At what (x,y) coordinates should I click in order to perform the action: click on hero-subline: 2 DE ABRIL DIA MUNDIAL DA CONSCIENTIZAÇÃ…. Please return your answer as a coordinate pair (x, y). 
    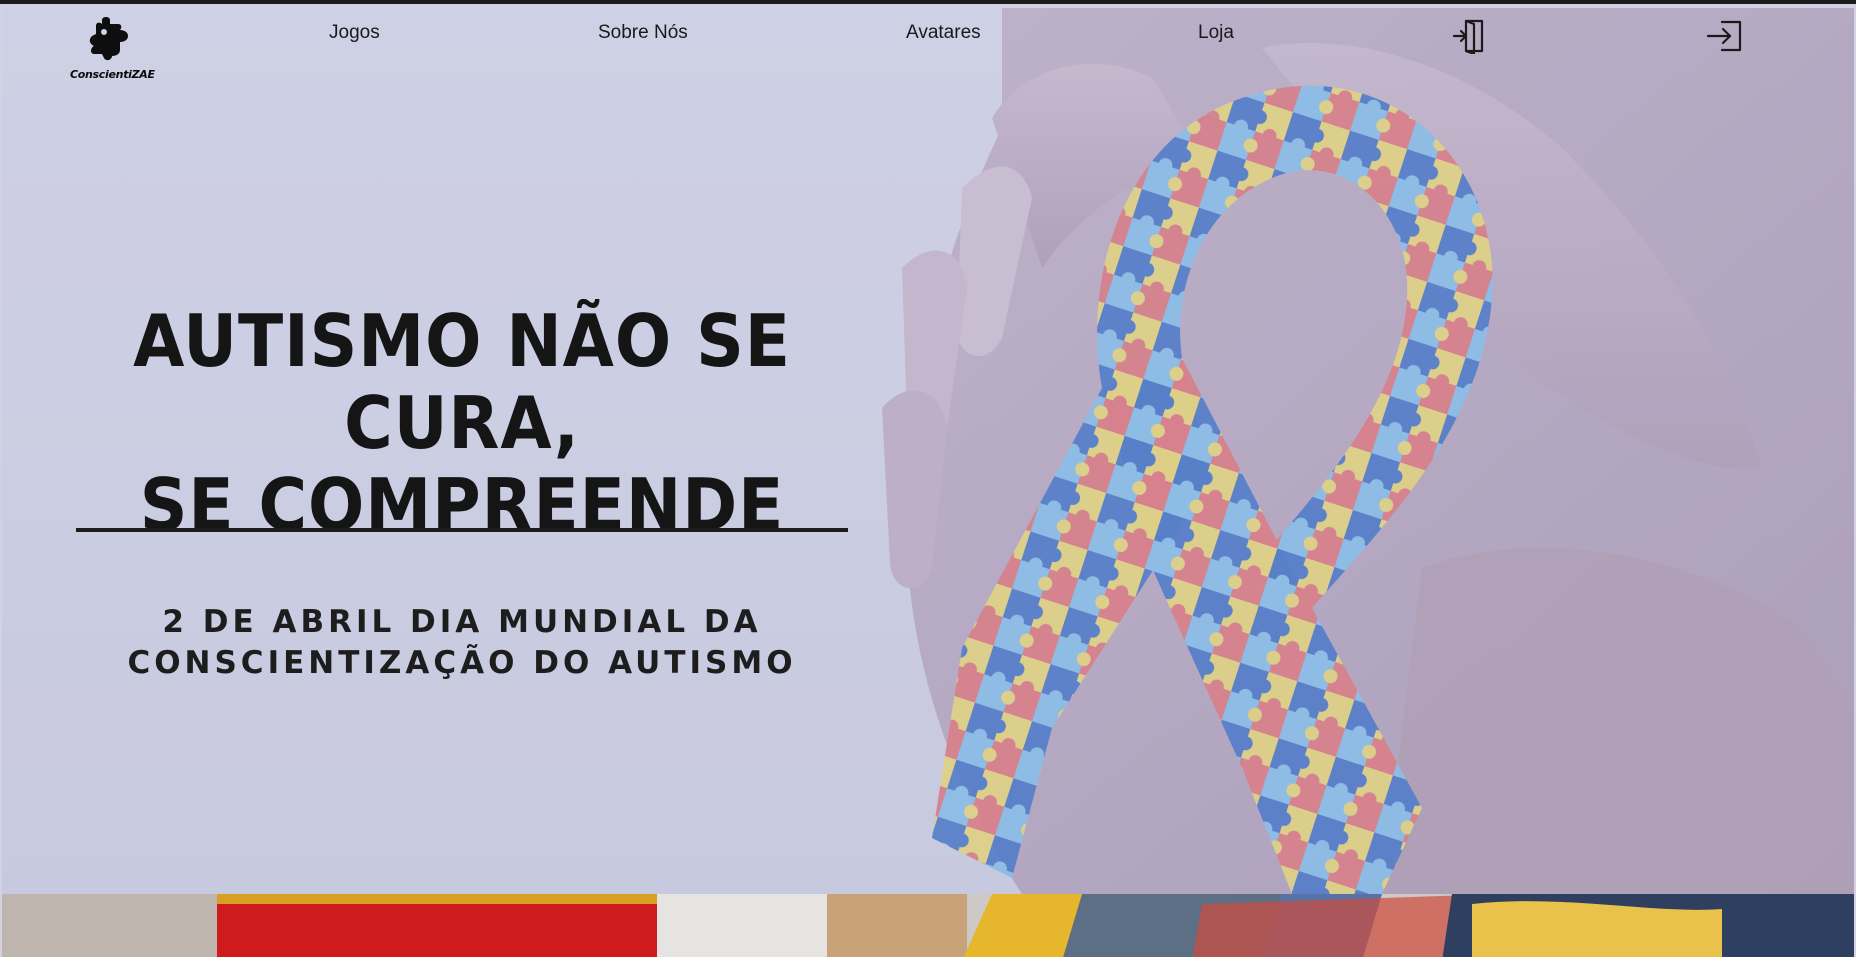
    Looking at the image, I should click on (462, 643).